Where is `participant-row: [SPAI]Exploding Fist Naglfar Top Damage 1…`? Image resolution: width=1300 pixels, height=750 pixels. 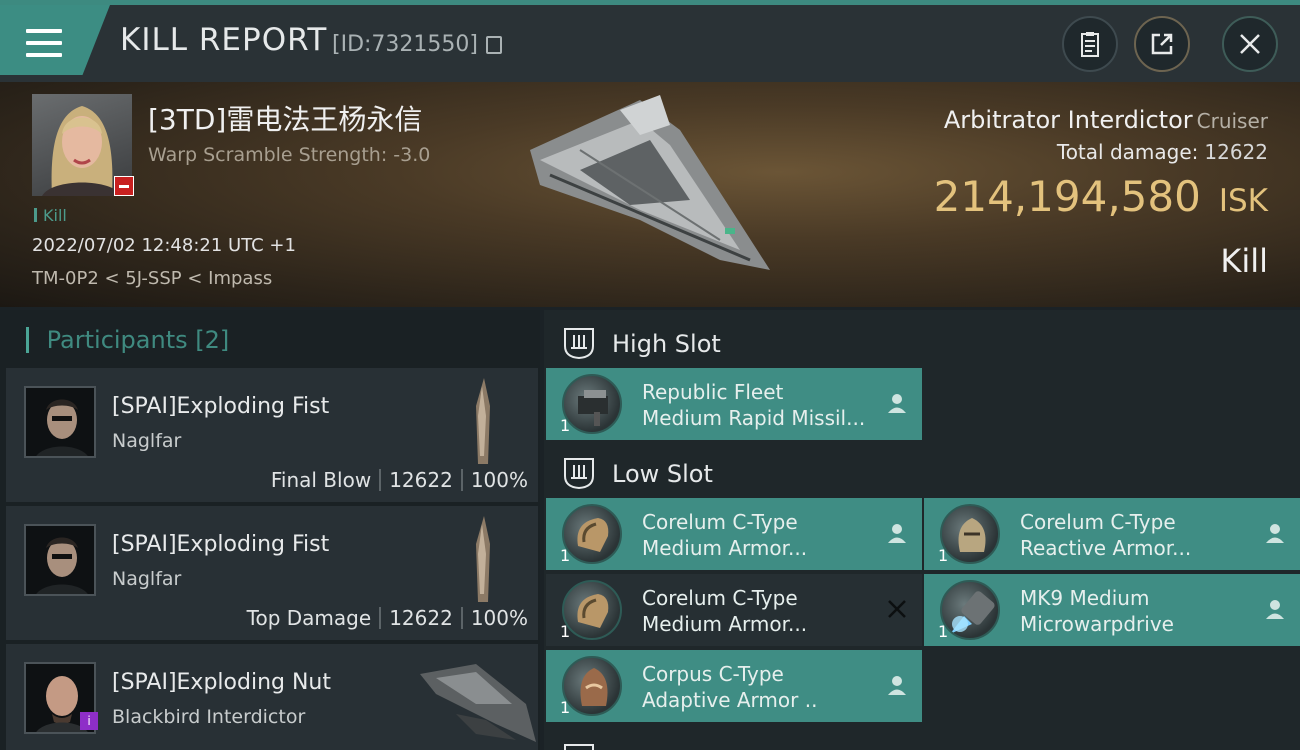 participant-row: [SPAI]Exploding Fist Naglfar Top Damage 1… is located at coordinates (272, 573).